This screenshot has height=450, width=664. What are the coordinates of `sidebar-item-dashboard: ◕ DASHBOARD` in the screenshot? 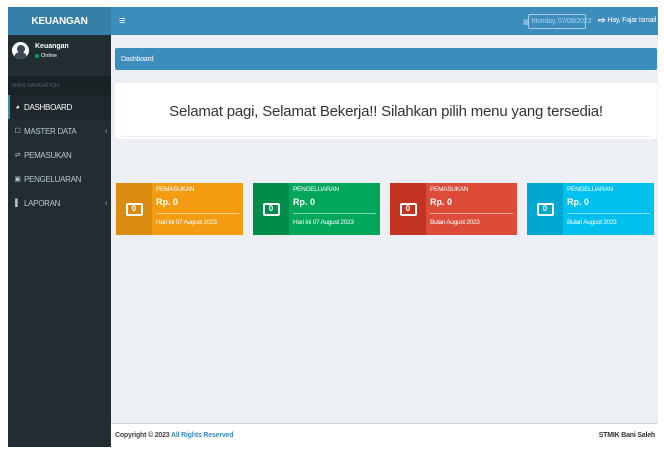 It's located at (59, 107).